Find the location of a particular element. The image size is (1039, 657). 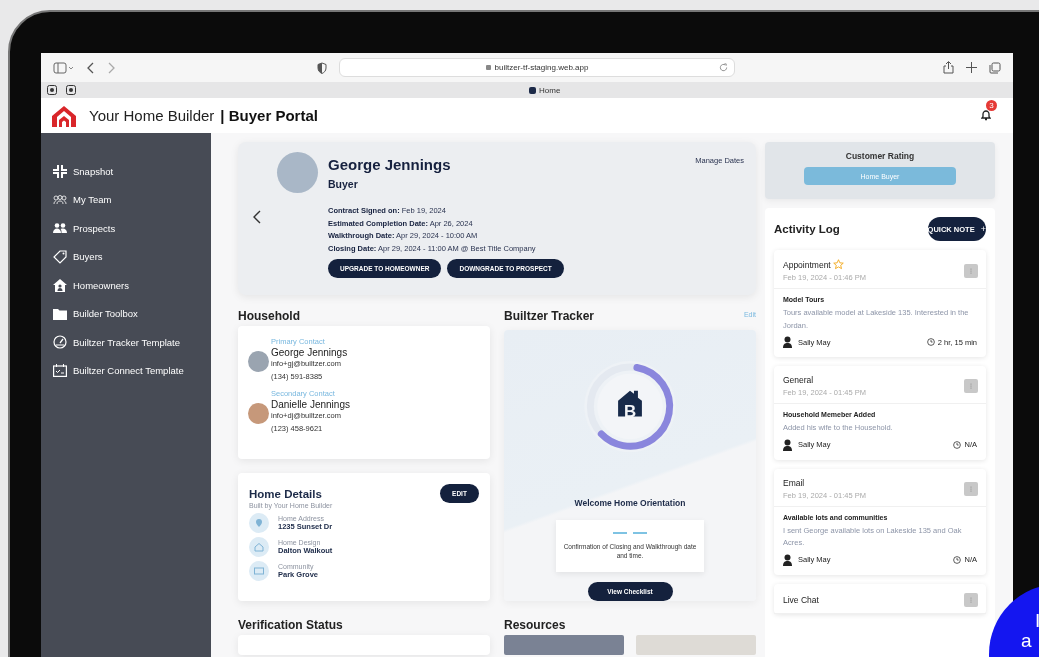

house-logo-icon is located at coordinates (630, 403).